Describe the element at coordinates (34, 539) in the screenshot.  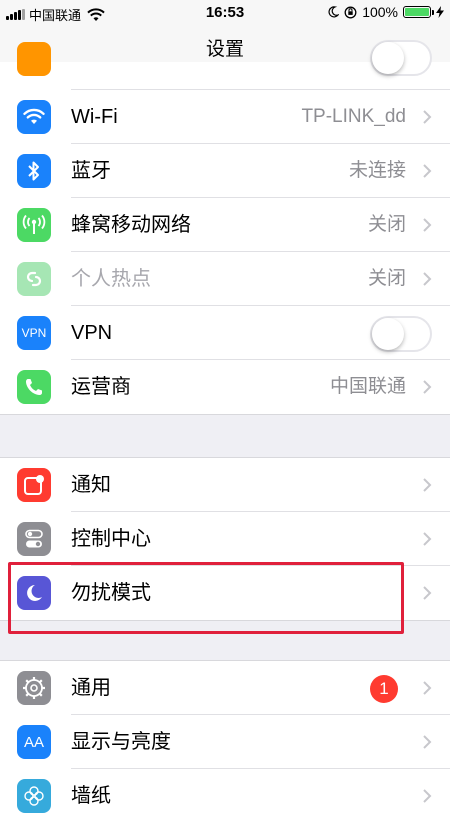
I see `control-center-icon` at that location.